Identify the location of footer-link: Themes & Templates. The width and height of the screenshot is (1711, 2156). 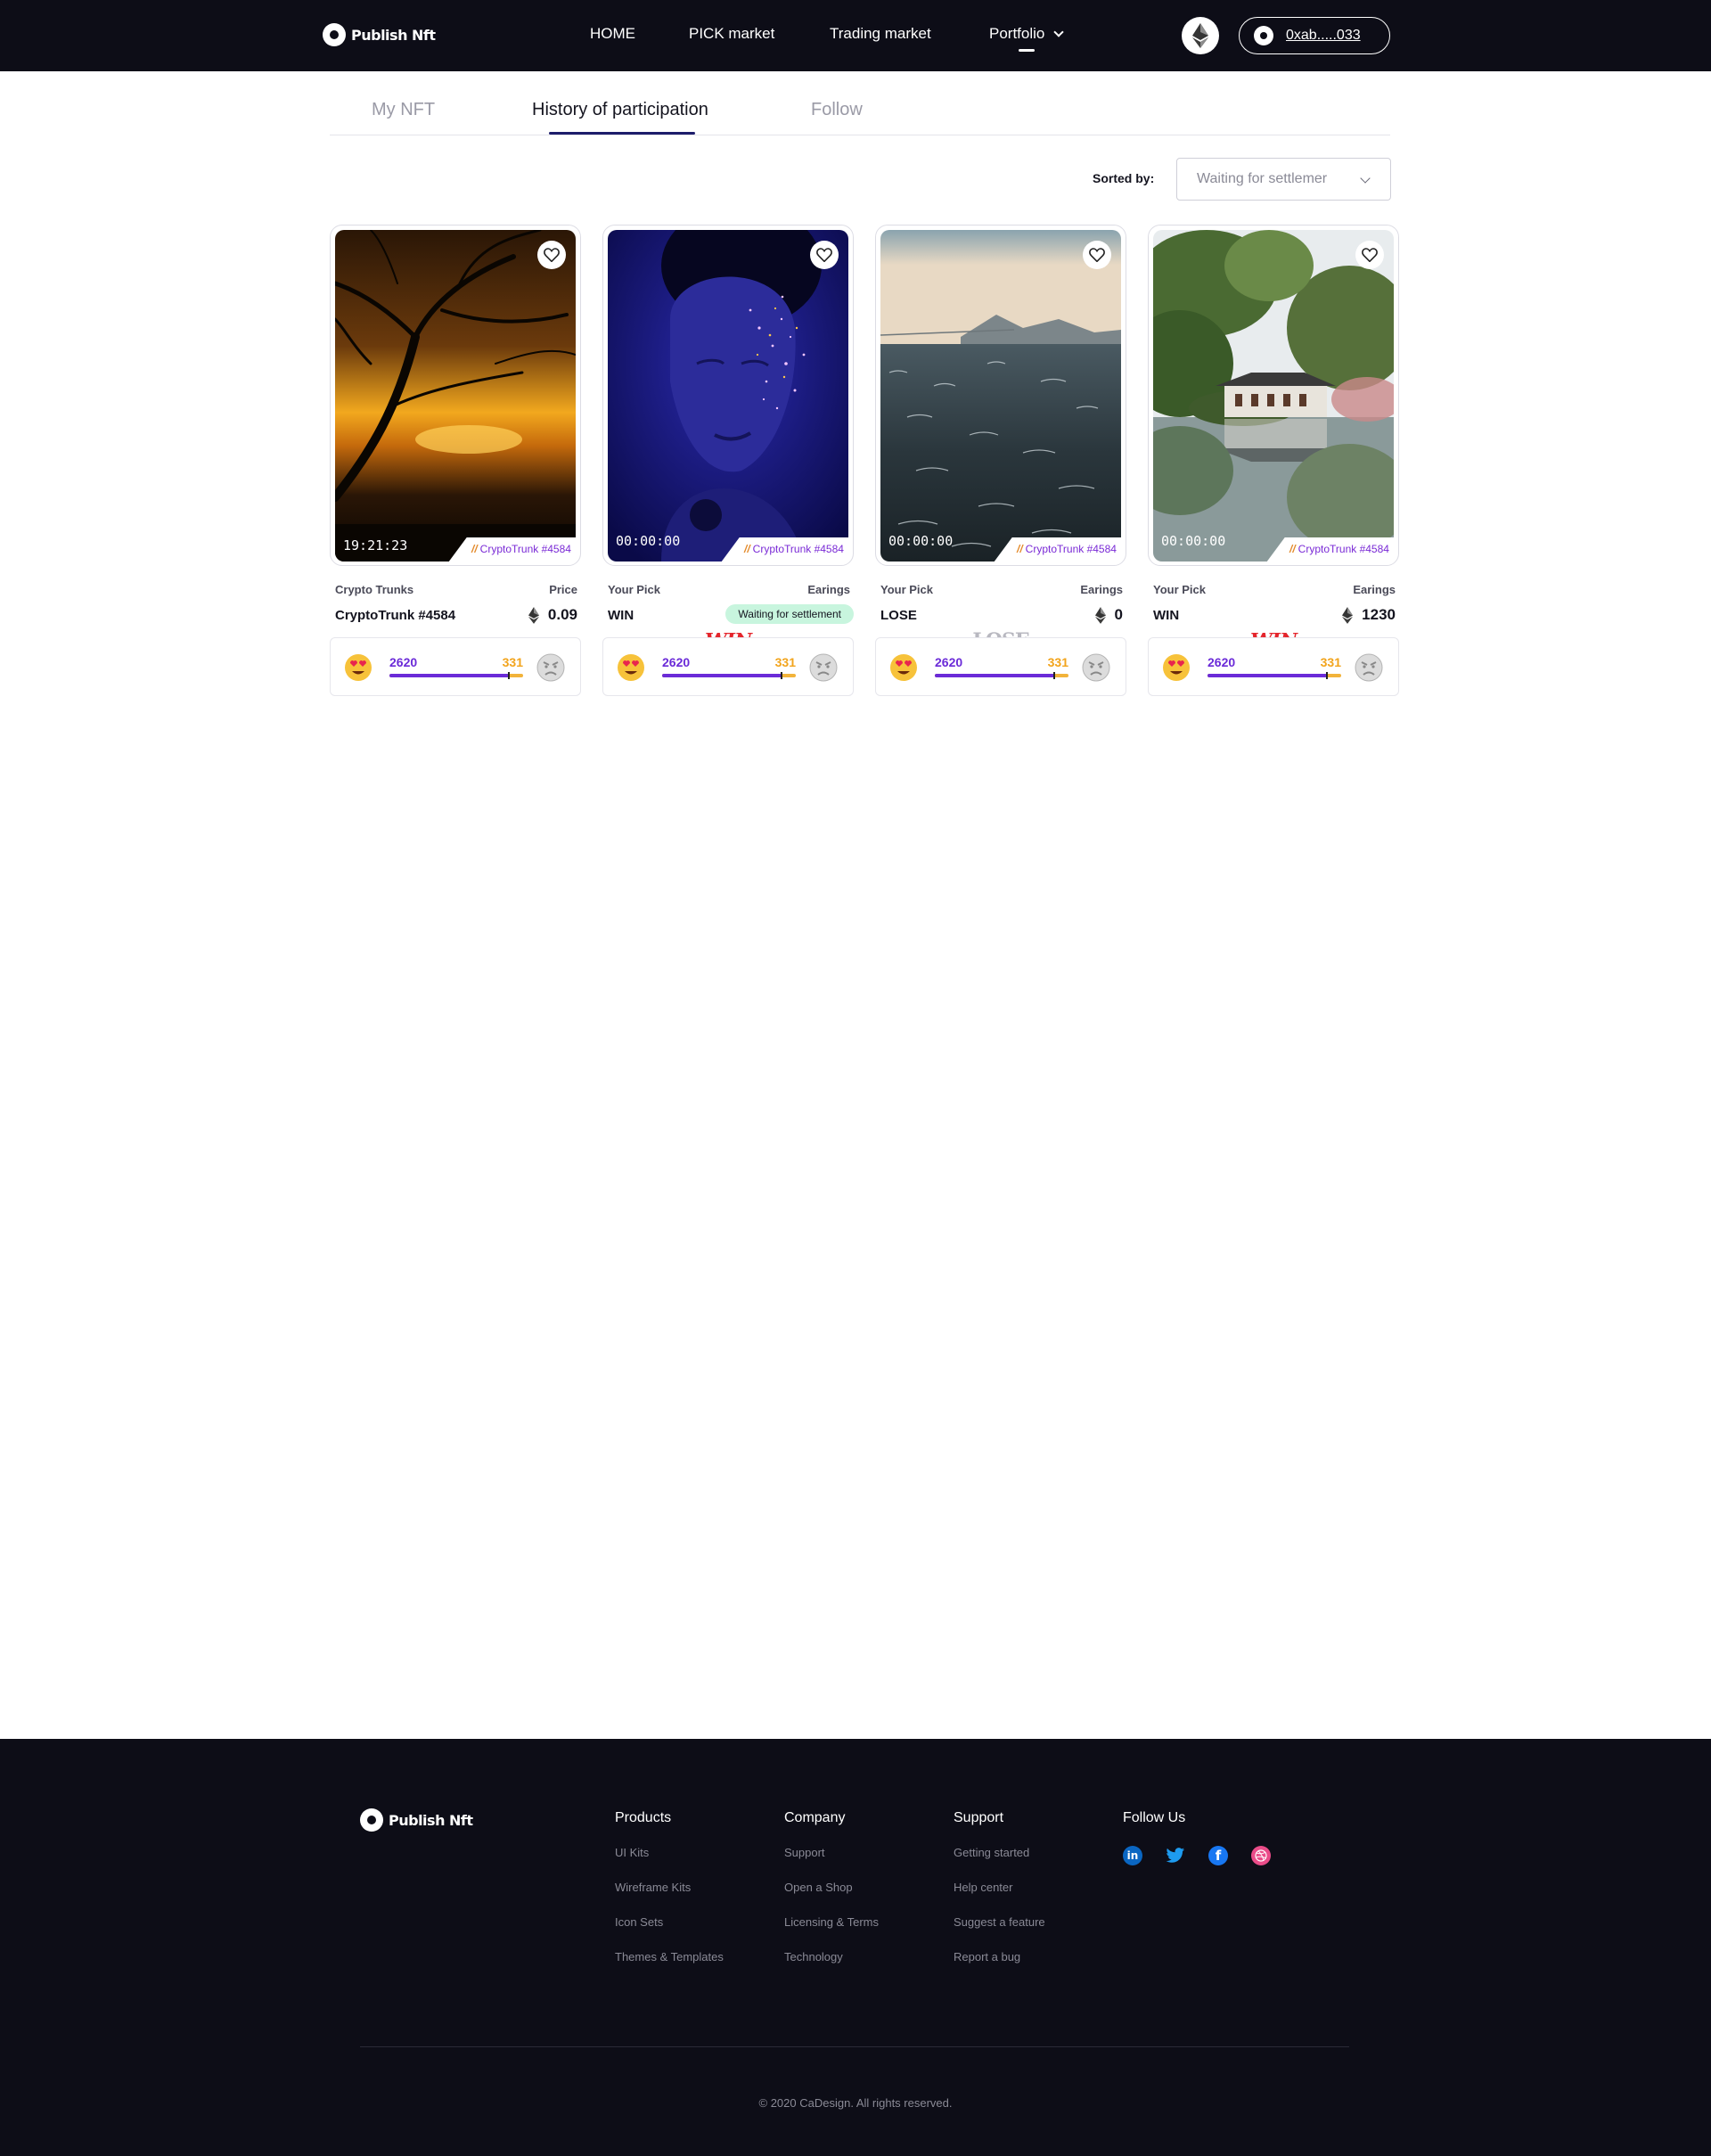
(669, 1957).